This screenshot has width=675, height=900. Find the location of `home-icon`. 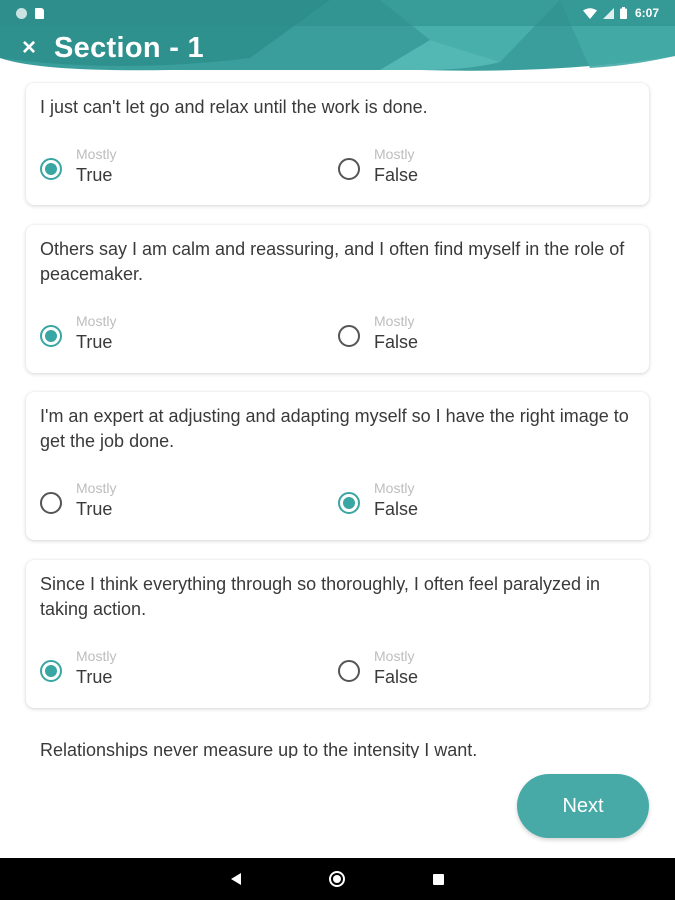

home-icon is located at coordinates (337, 879).